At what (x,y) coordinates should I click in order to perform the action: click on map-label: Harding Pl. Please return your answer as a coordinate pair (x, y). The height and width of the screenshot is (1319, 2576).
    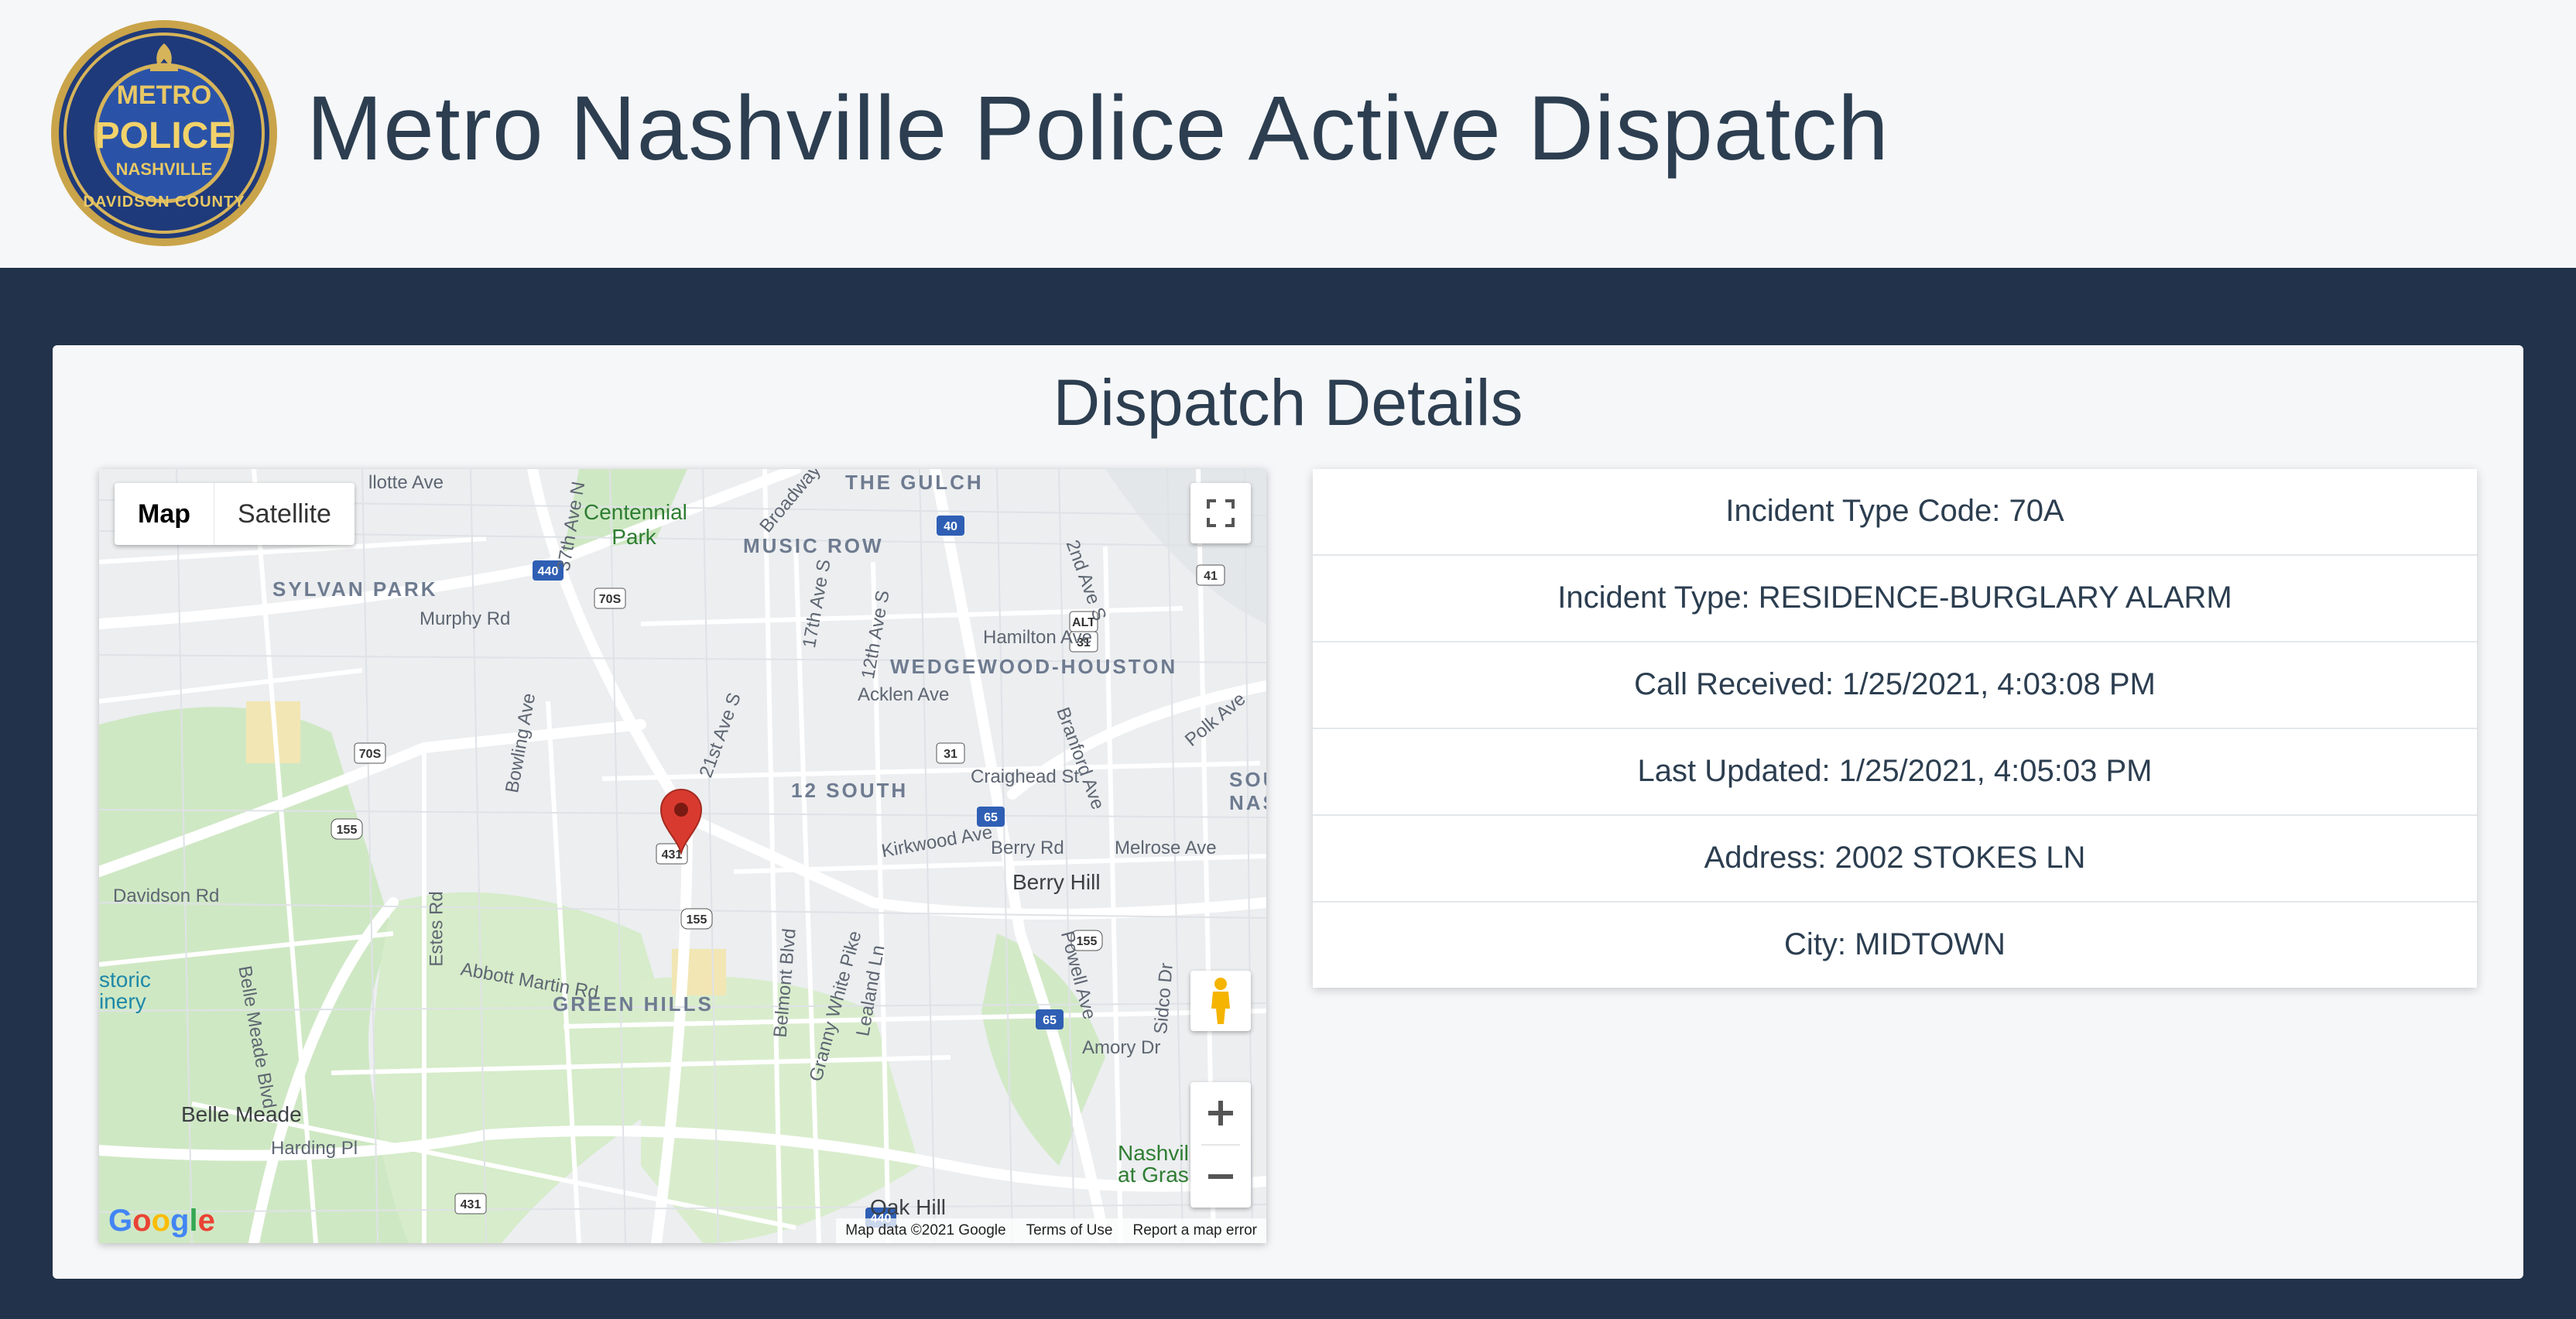
    Looking at the image, I should click on (314, 1148).